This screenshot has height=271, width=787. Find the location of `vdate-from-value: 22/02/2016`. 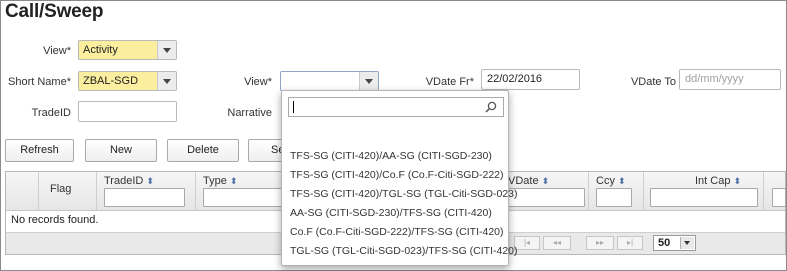

vdate-from-value: 22/02/2016 is located at coordinates (515, 79).